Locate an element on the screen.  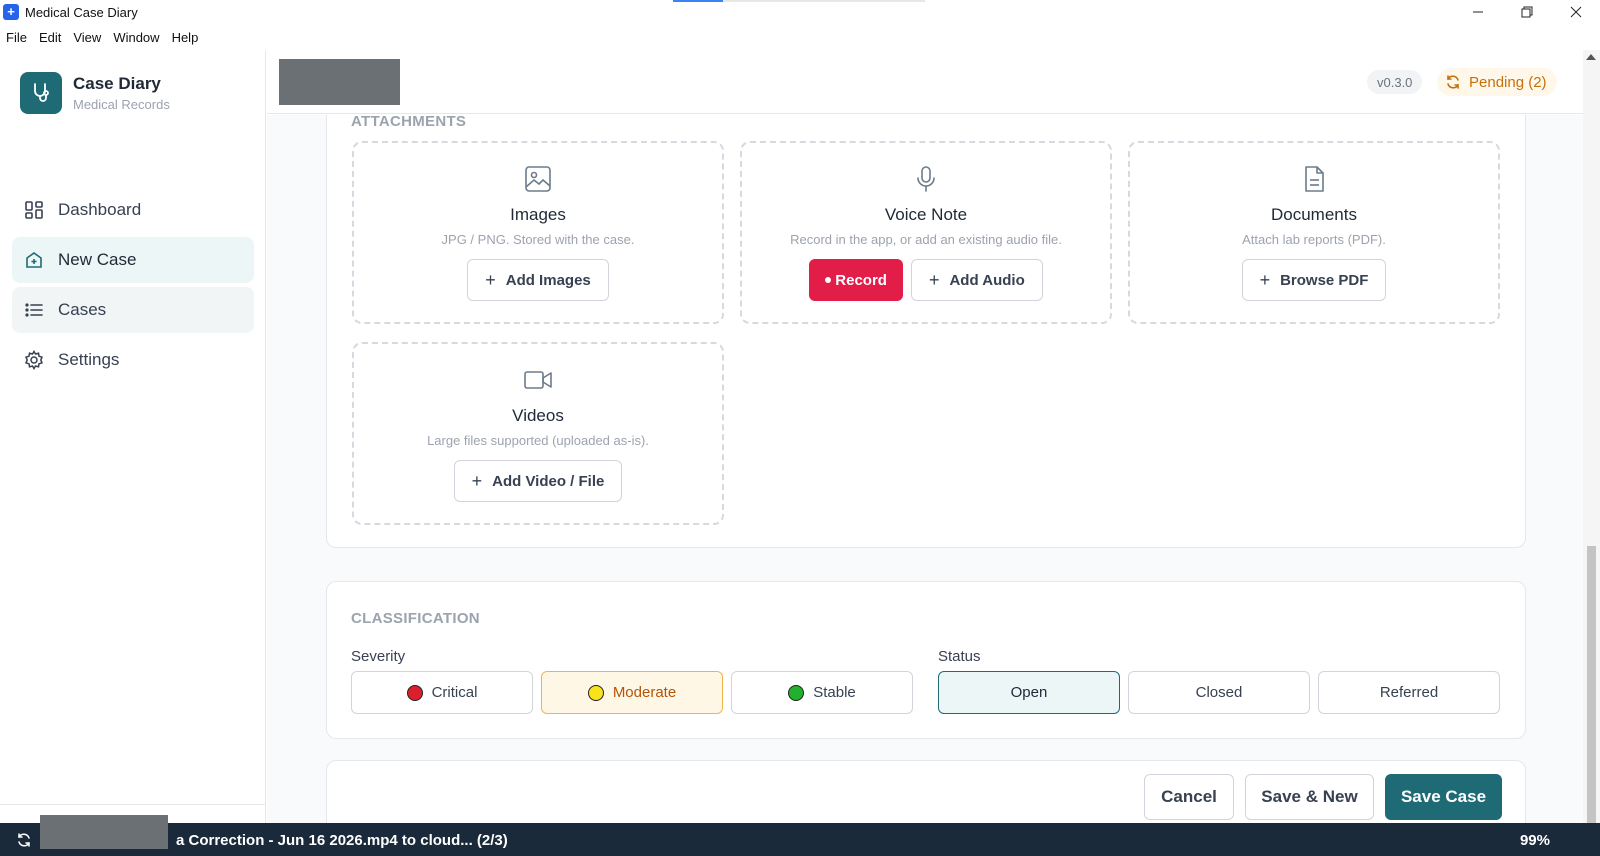
sidebar-divider is located at coordinates (133, 804).